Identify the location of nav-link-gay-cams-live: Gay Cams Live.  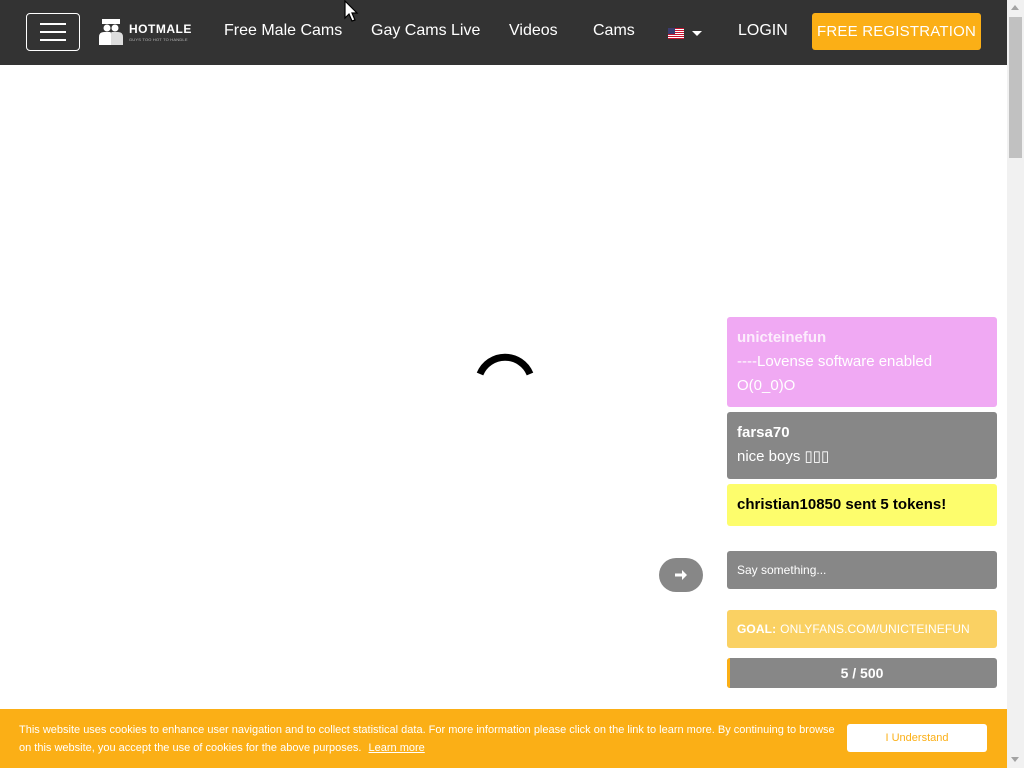
(425, 31).